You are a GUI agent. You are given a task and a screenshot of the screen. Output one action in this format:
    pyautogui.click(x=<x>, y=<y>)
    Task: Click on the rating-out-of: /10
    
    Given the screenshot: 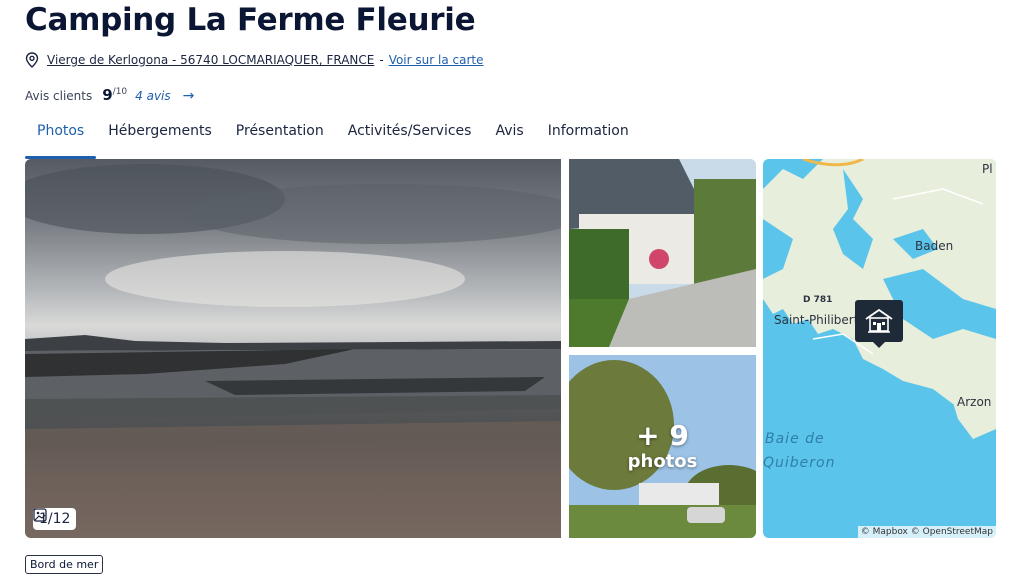 What is the action you would take?
    pyautogui.click(x=120, y=92)
    